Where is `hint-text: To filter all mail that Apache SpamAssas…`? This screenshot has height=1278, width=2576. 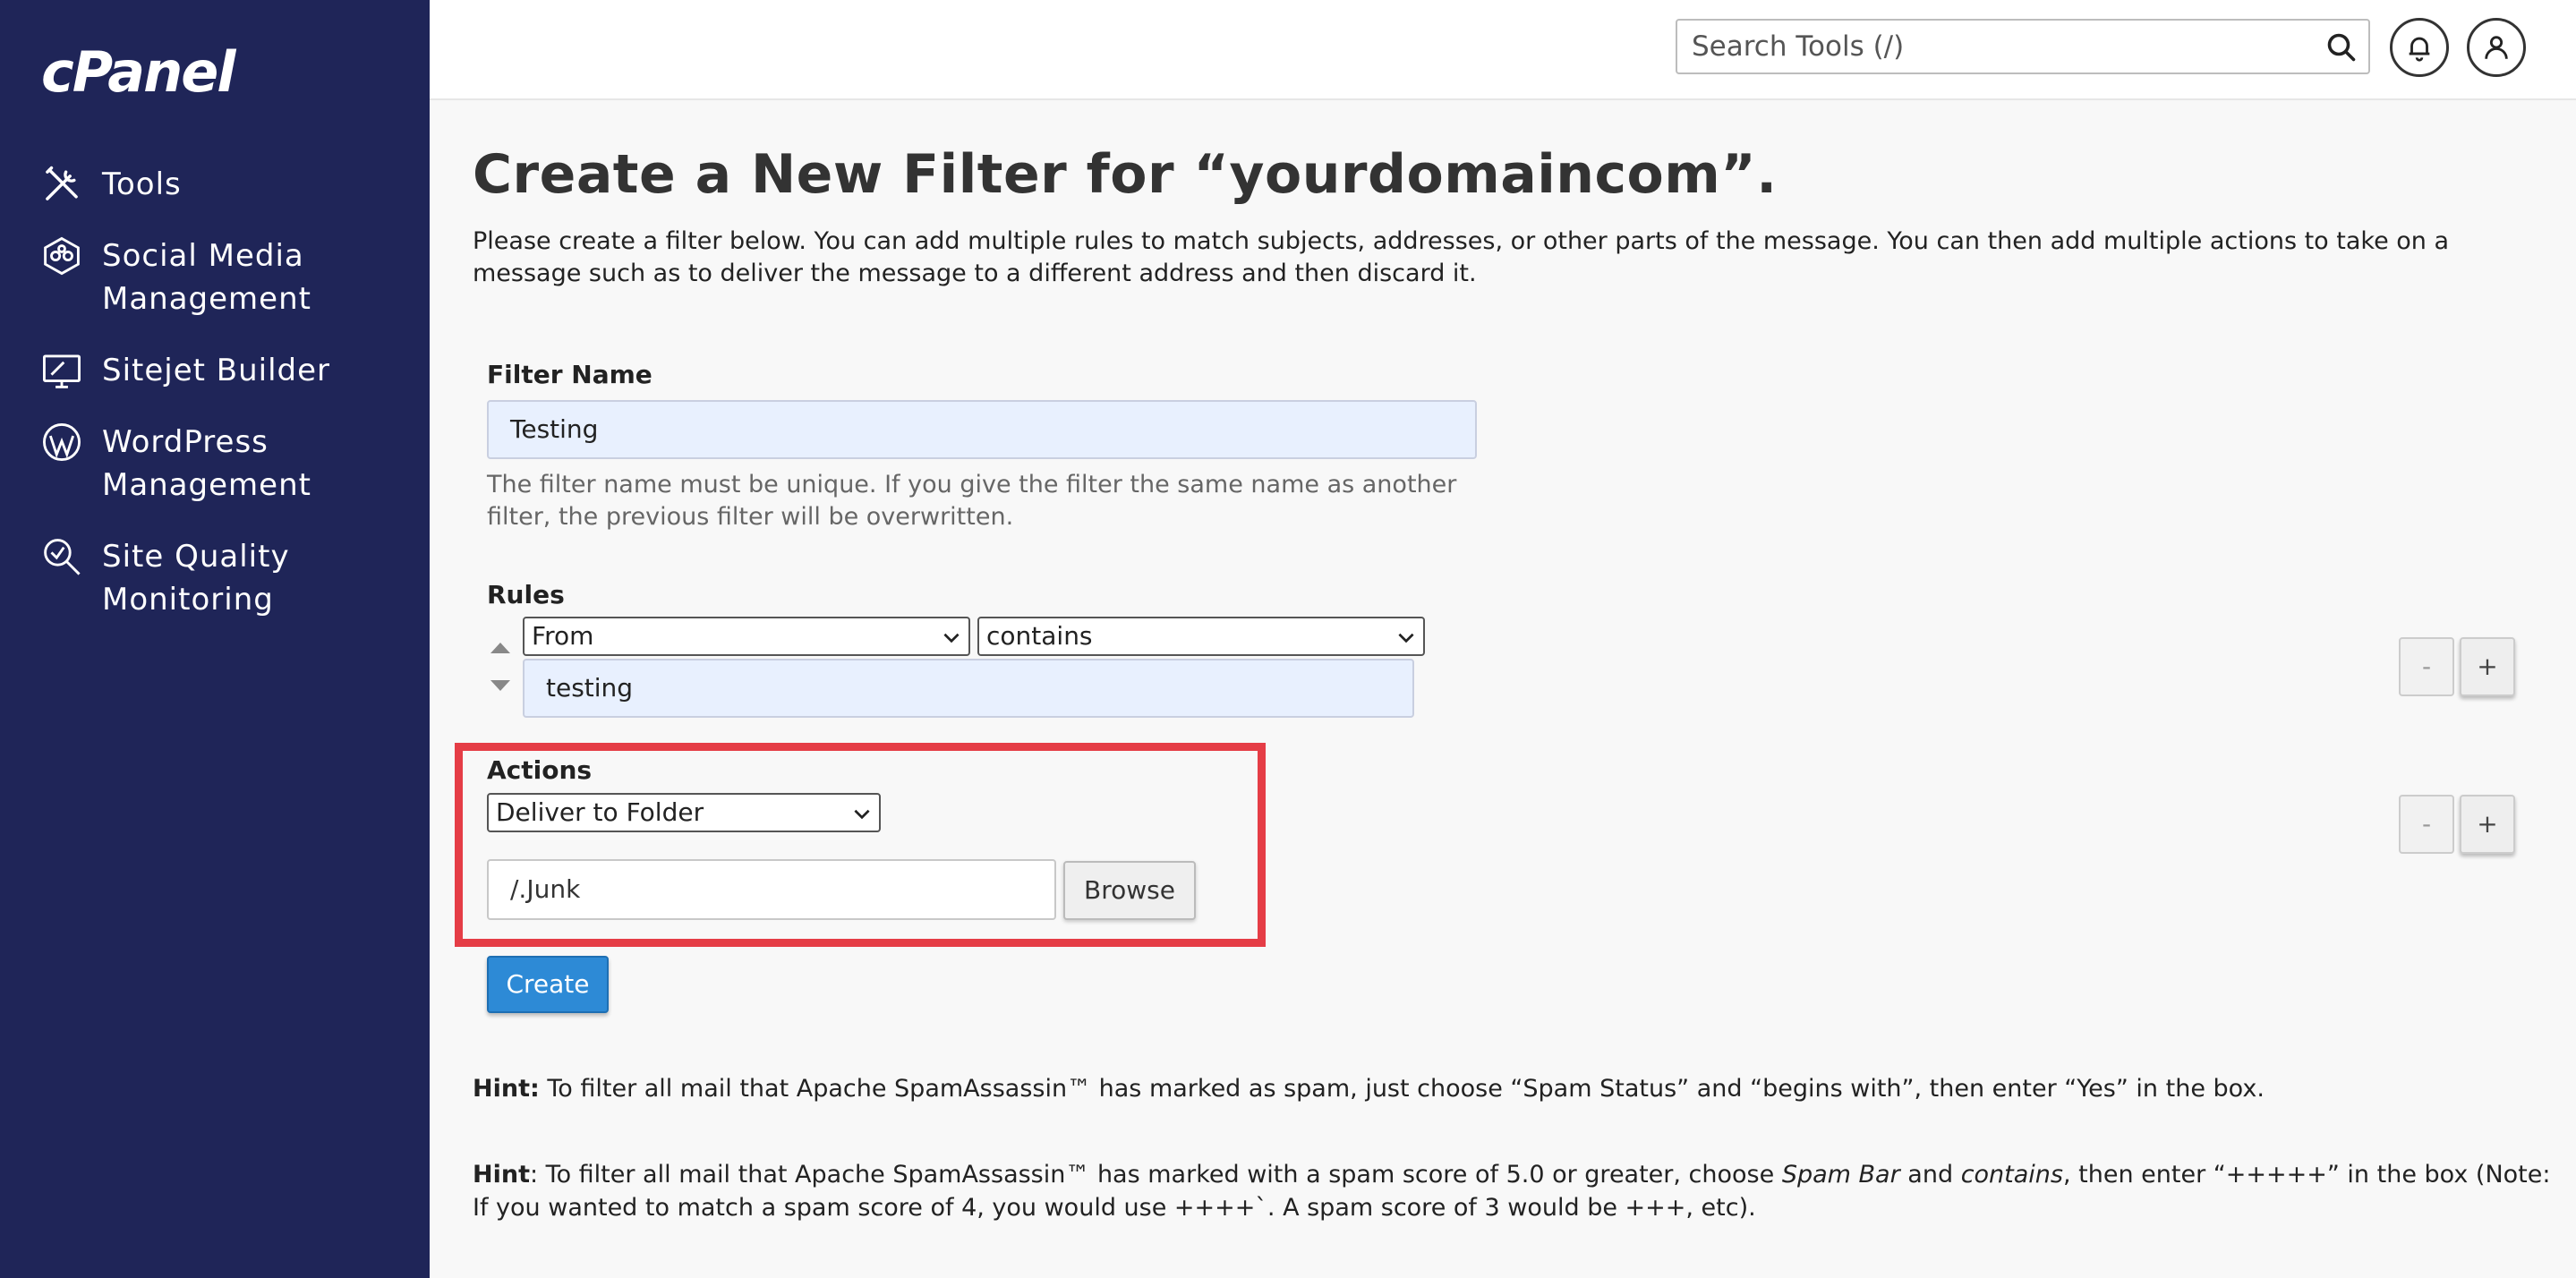
hint-text: To filter all mail that Apache SpamAssas… is located at coordinates (1402, 1089).